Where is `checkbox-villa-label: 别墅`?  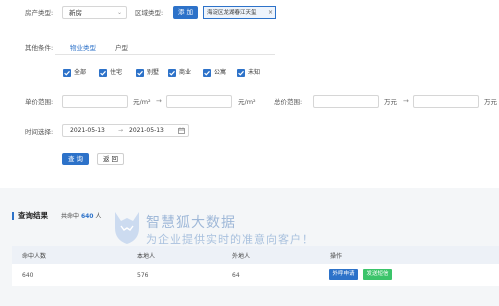
checkbox-villa-label: 别墅 is located at coordinates (153, 72).